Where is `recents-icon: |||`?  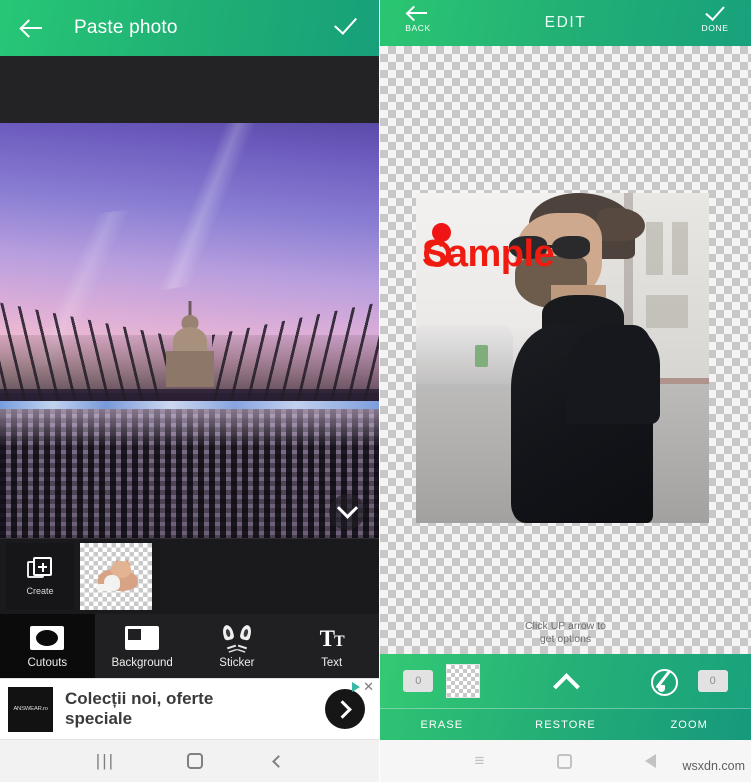
recents-icon: ||| is located at coordinates (105, 761).